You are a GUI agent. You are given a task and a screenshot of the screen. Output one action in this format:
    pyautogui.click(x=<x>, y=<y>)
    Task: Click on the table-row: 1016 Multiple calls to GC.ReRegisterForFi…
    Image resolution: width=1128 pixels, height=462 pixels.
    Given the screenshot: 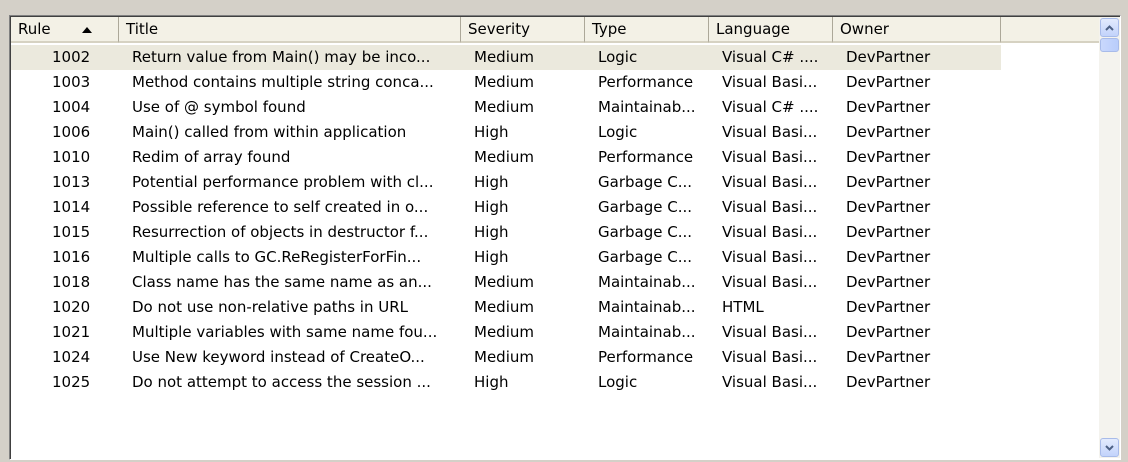 What is the action you would take?
    pyautogui.click(x=556, y=257)
    